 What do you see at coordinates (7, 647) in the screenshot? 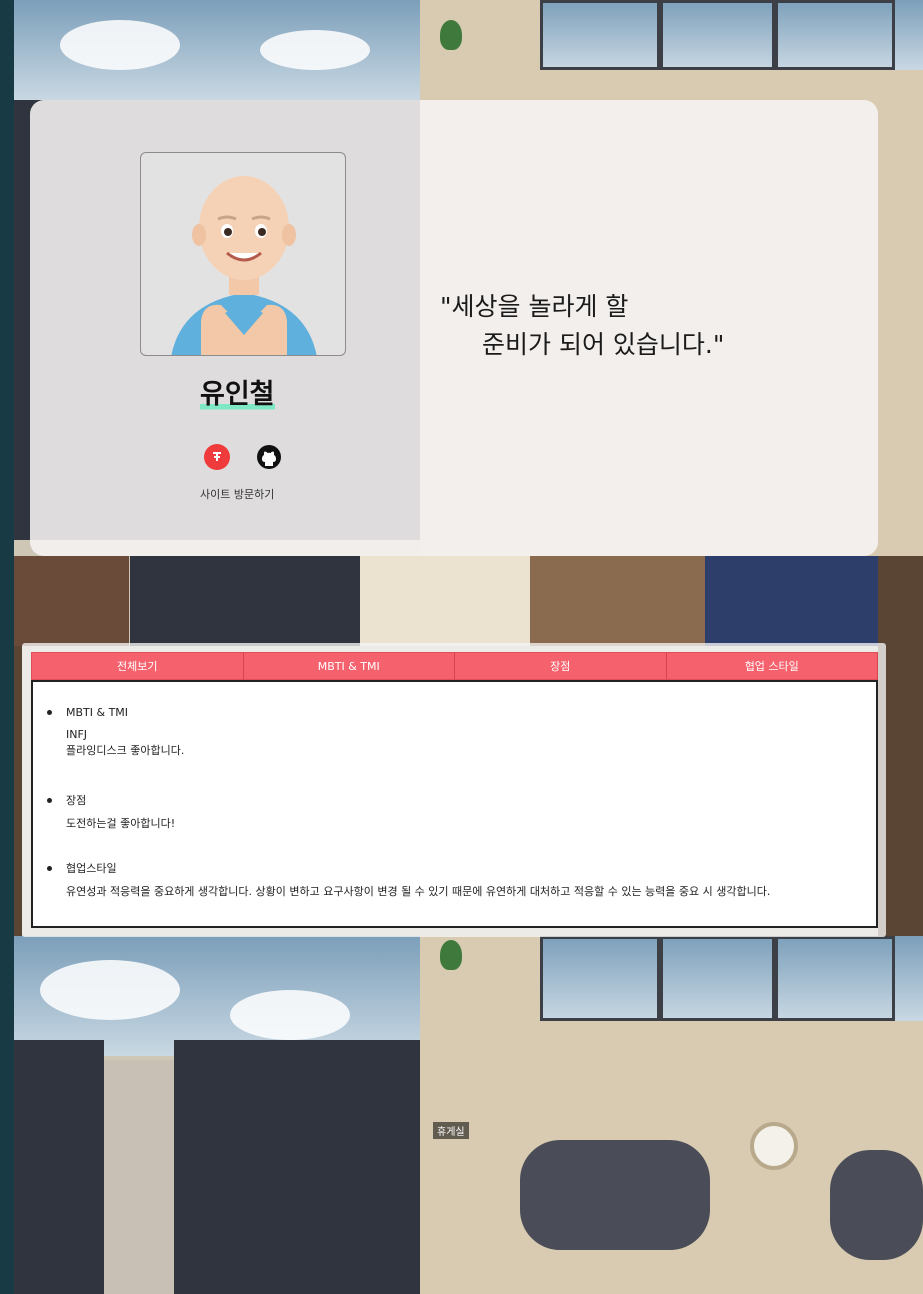
I see `sidebar-strip` at bounding box center [7, 647].